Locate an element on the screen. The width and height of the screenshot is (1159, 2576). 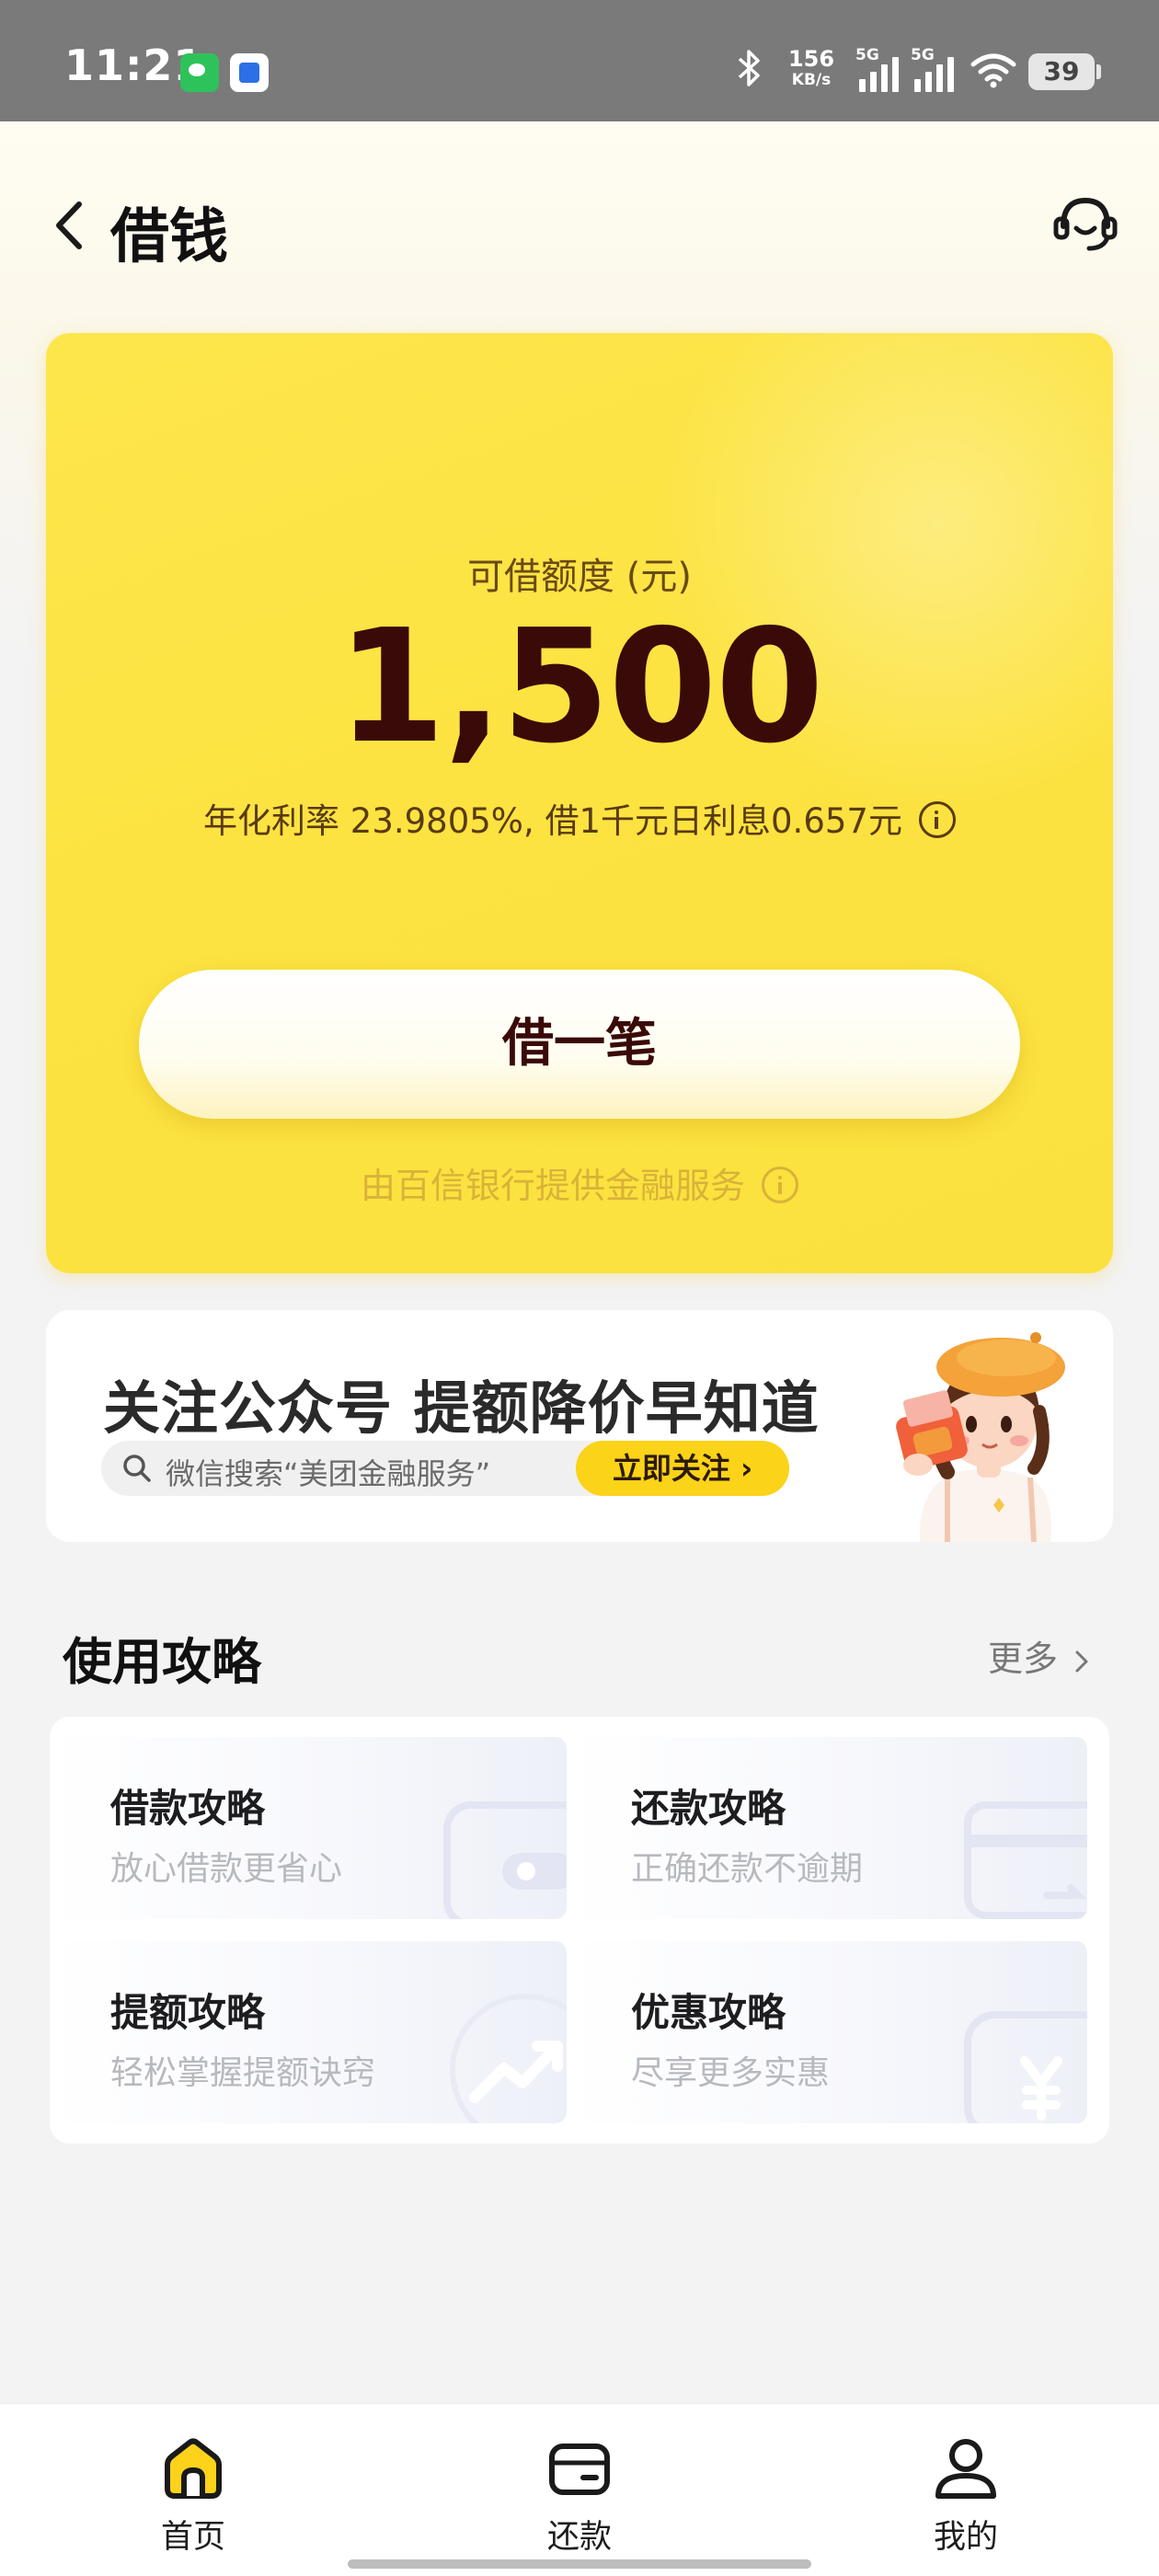
search-hint-text: 微信搜索“美团金融服务” is located at coordinates (328, 1473).